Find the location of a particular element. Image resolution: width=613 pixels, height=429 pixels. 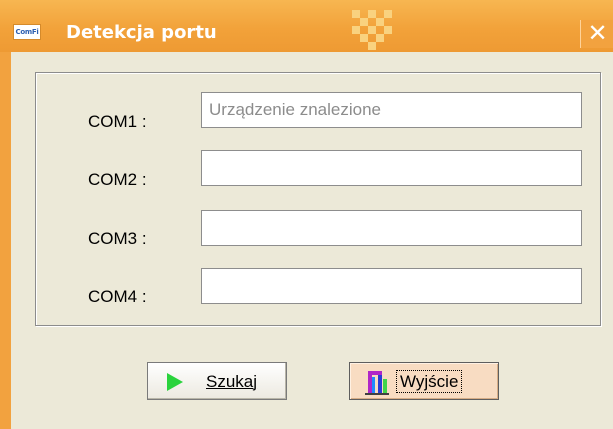

title-bar-decoration is located at coordinates (375, 31).